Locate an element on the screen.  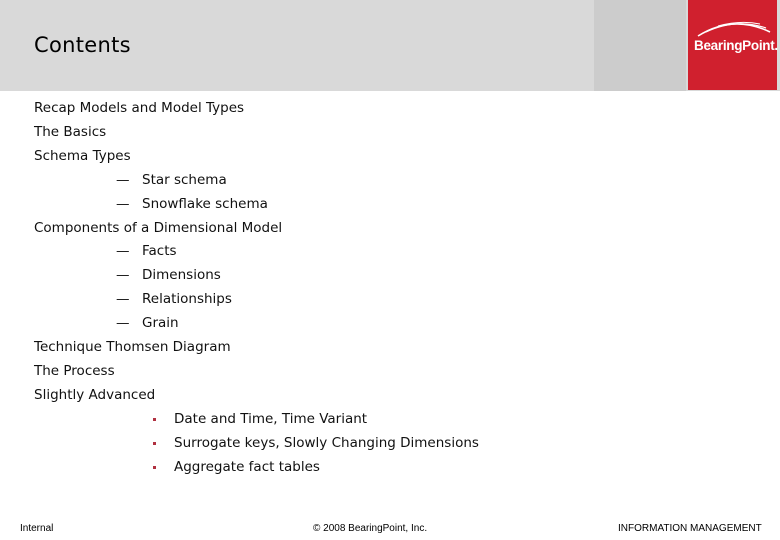
toc-item: The Process is located at coordinates (74, 370).